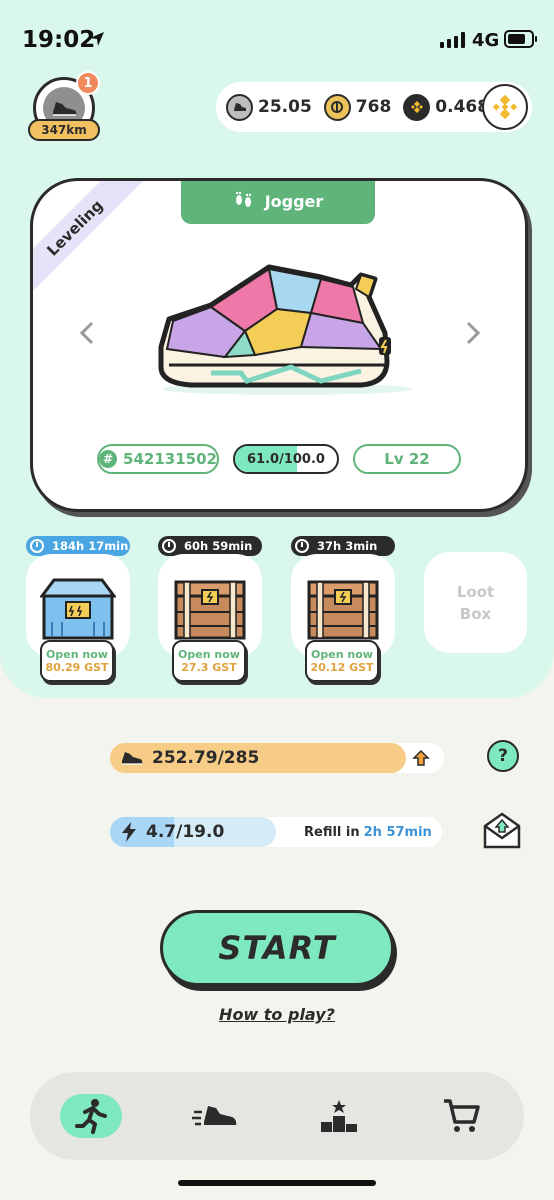 The image size is (554, 1200). I want to click on hash-icon: #, so click(108, 459).